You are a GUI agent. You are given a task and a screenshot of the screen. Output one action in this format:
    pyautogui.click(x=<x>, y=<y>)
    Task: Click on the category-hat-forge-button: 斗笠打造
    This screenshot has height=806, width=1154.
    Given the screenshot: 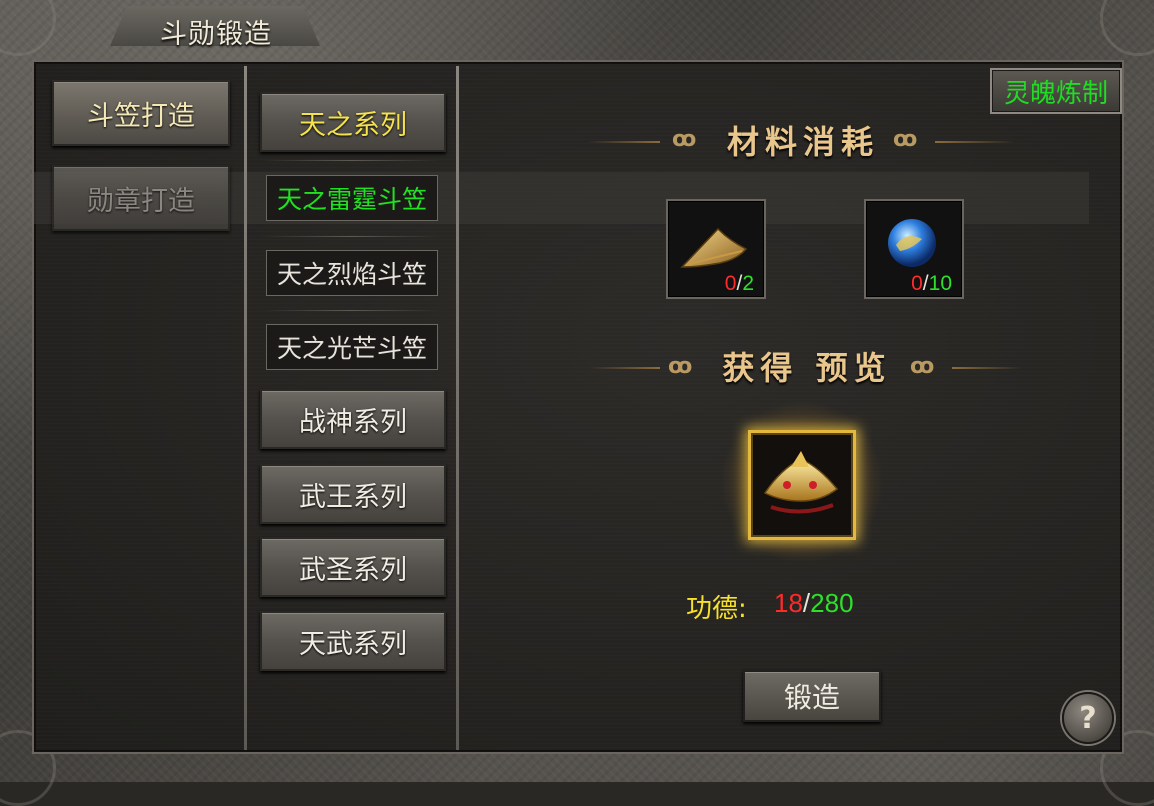 What is the action you would take?
    pyautogui.click(x=141, y=113)
    